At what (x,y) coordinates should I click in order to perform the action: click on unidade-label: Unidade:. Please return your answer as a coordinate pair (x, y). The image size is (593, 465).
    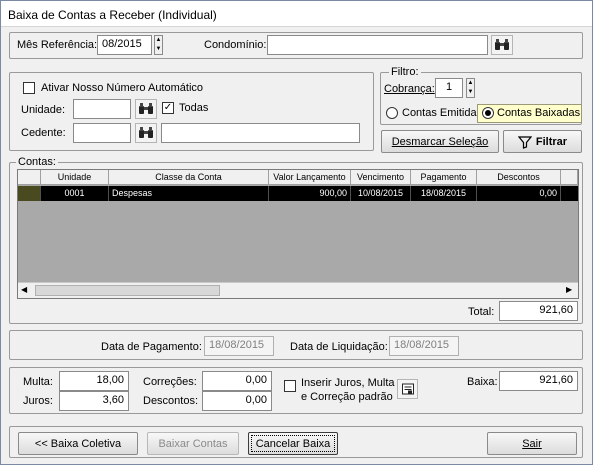
    Looking at the image, I should click on (43, 110).